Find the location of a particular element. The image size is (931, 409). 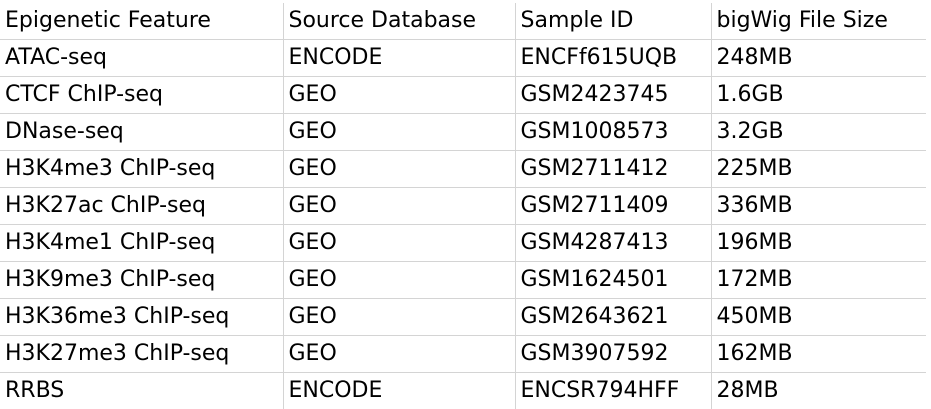

cell-sample-id: GSM1624501 is located at coordinates (613, 280).